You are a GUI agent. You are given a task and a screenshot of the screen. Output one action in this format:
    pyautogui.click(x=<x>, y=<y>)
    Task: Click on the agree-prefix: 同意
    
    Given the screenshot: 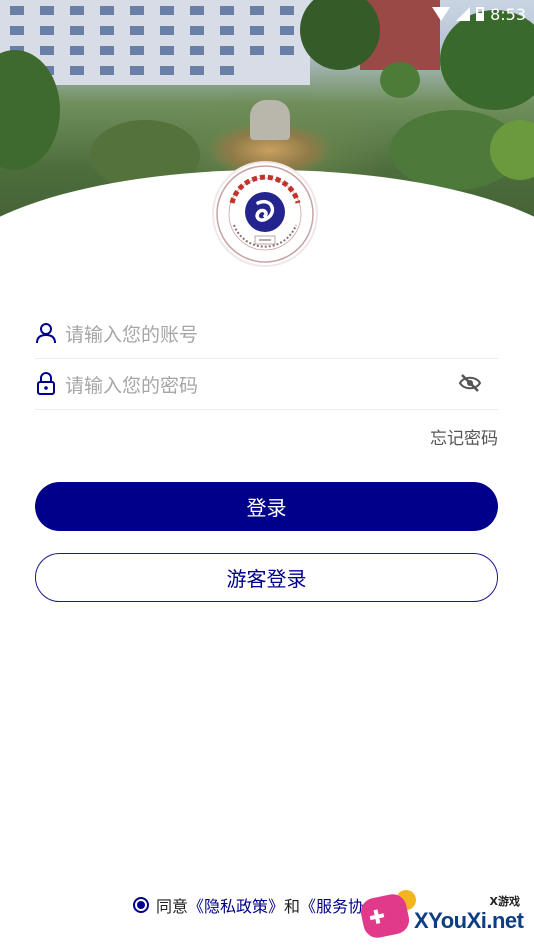 What is the action you would take?
    pyautogui.click(x=172, y=906)
    